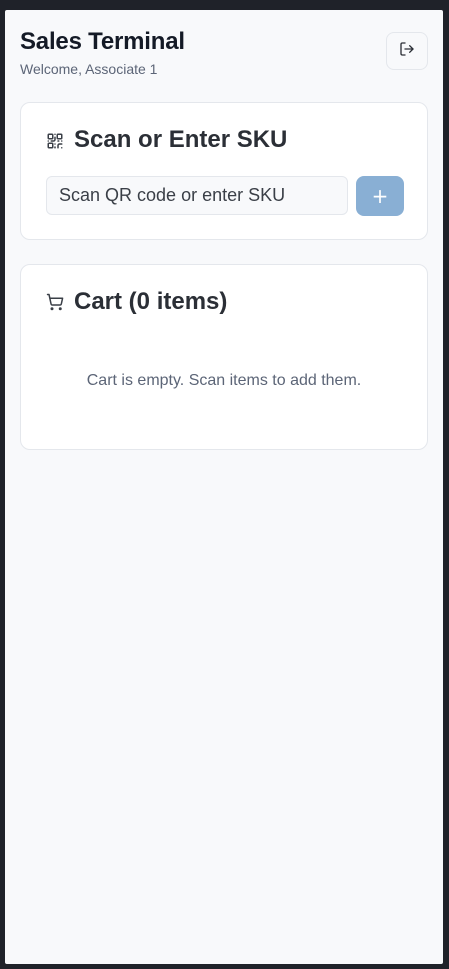  What do you see at coordinates (380, 196) in the screenshot?
I see `add-sku-button: +` at bounding box center [380, 196].